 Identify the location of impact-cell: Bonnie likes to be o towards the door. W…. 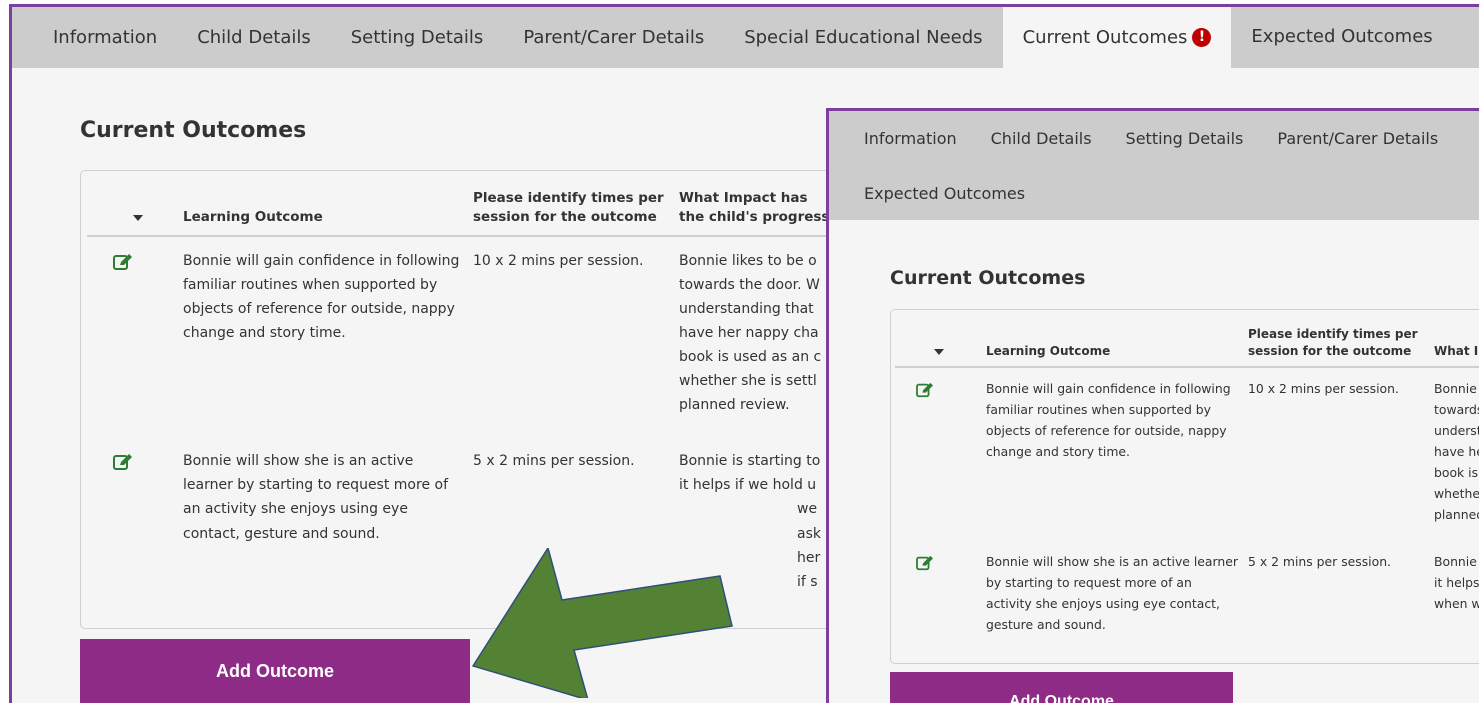
(750, 333).